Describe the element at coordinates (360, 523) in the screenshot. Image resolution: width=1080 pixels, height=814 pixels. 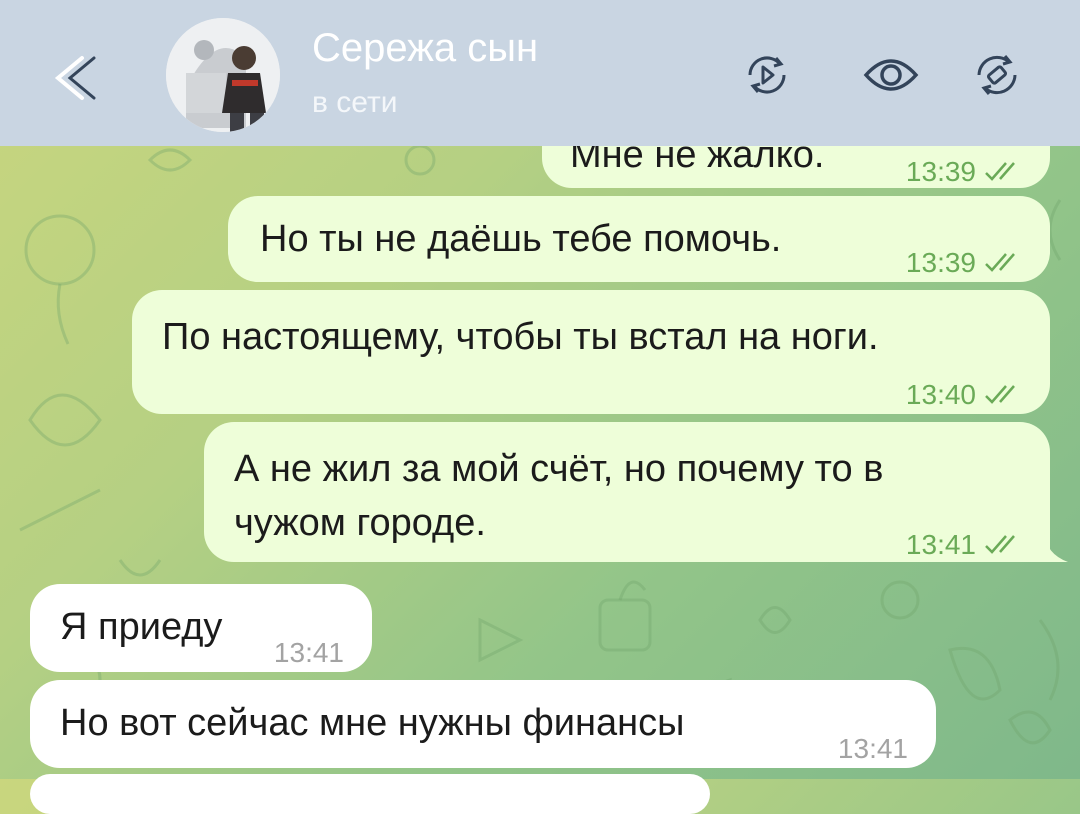
I see `message-text-line-2: чужом городе.` at that location.